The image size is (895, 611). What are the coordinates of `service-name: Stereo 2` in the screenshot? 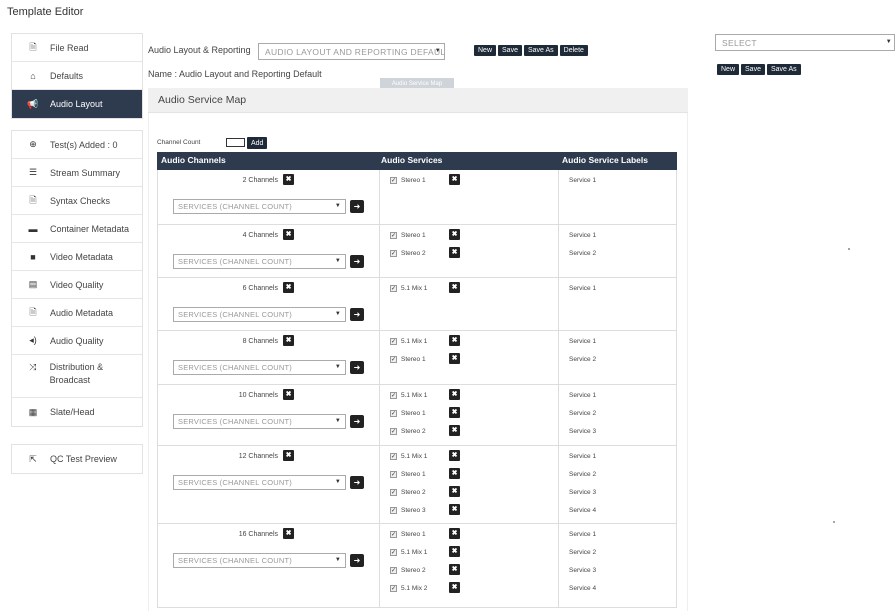 It's located at (413, 492).